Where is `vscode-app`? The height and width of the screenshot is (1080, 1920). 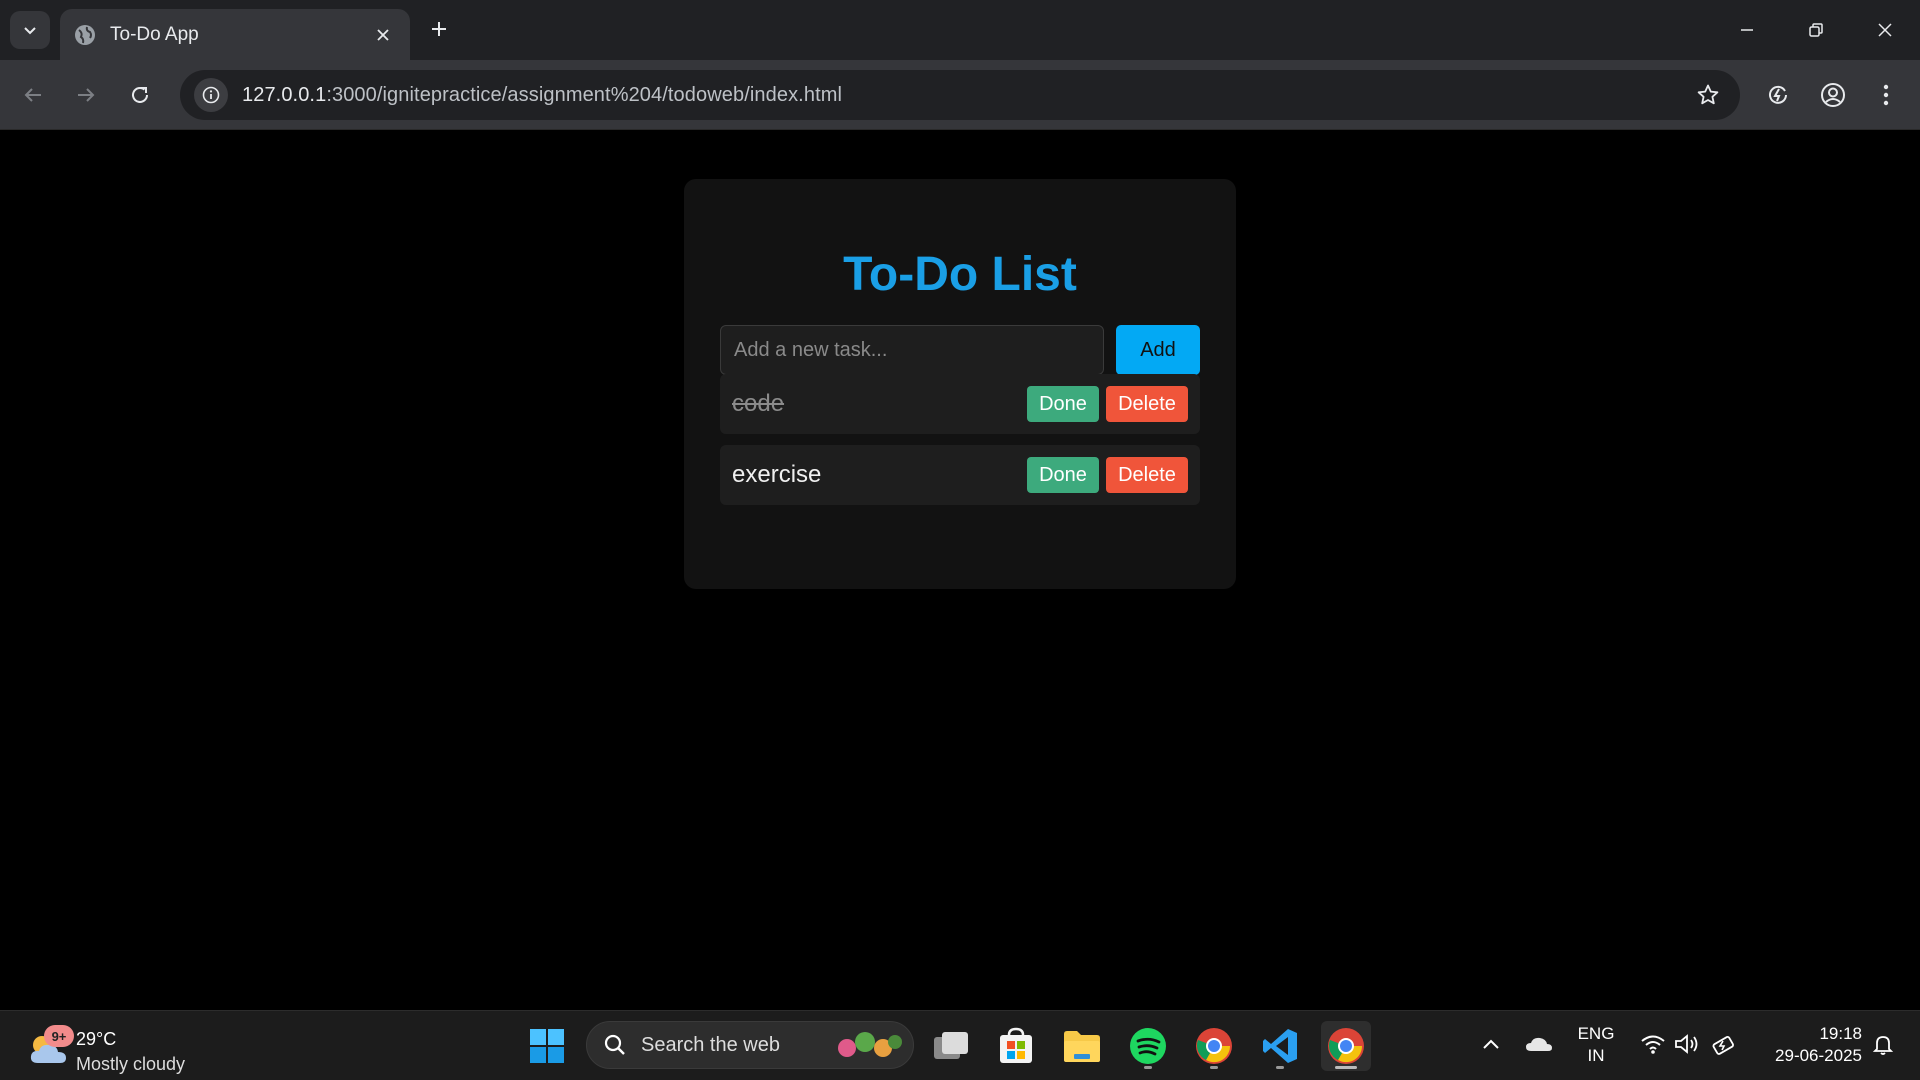
vscode-app is located at coordinates (1280, 1046).